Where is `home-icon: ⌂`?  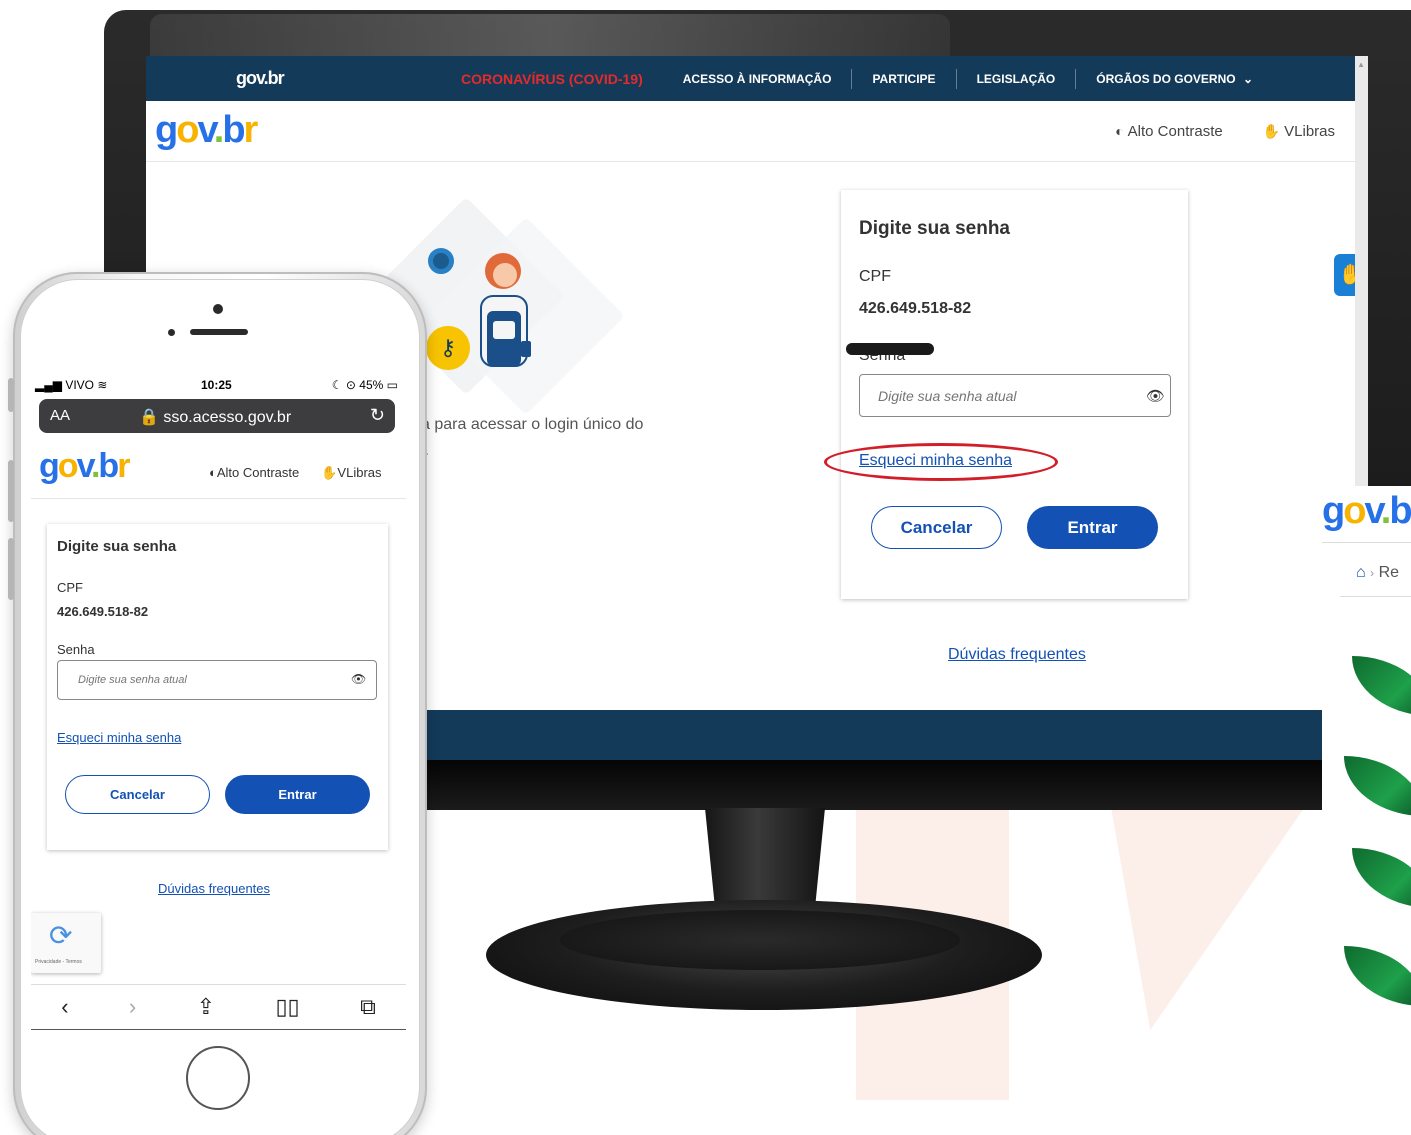
home-icon: ⌂ is located at coordinates (1361, 572).